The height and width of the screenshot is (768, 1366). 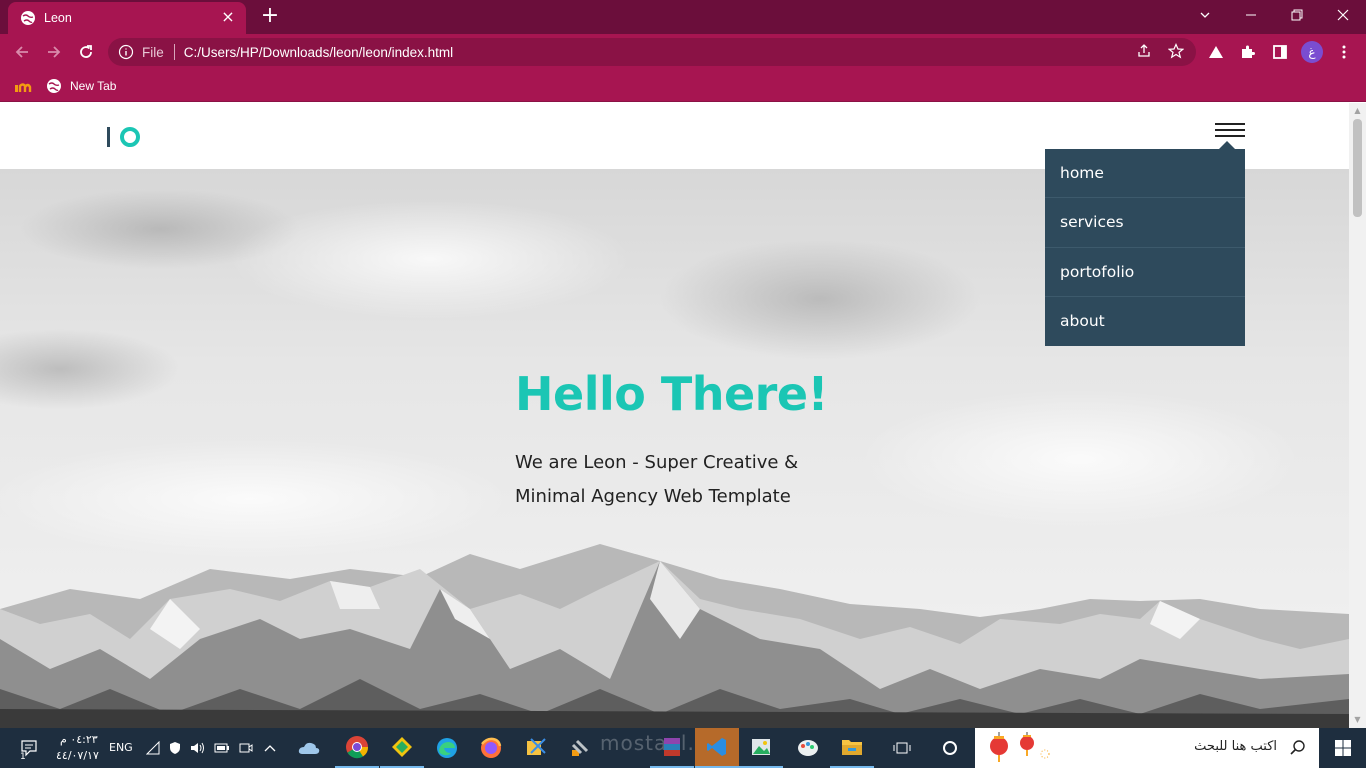 What do you see at coordinates (175, 748) in the screenshot?
I see `shield-icon` at bounding box center [175, 748].